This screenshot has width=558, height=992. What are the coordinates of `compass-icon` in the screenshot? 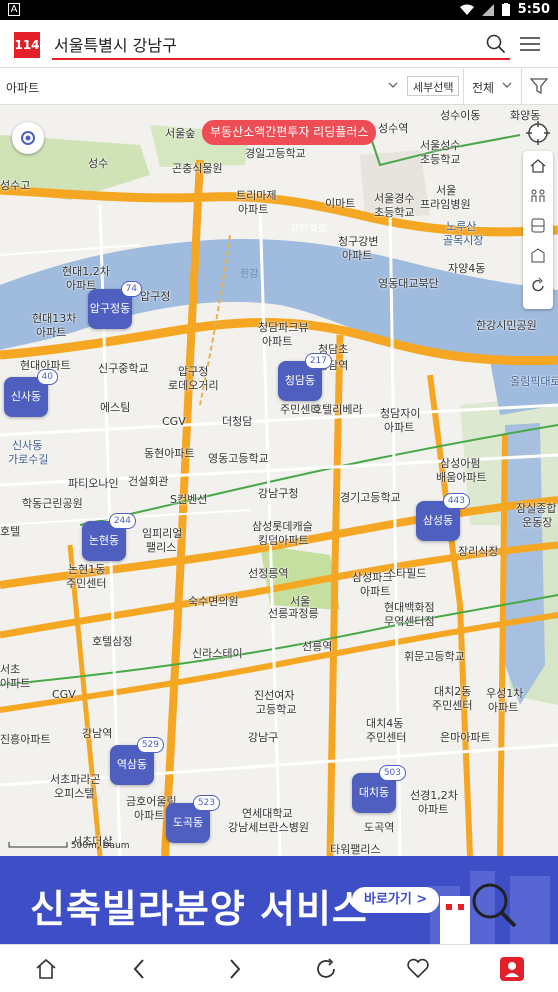 It's located at (538, 133).